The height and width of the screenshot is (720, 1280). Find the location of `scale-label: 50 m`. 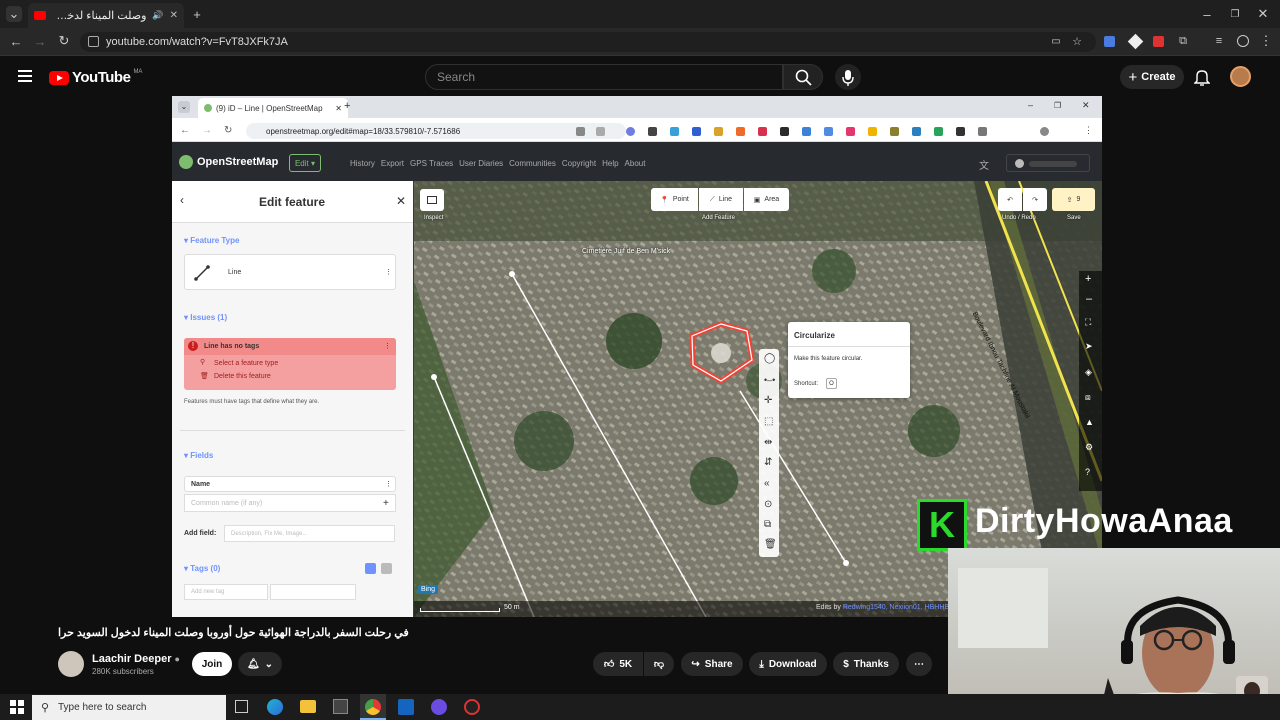

scale-label: 50 m is located at coordinates (512, 607).